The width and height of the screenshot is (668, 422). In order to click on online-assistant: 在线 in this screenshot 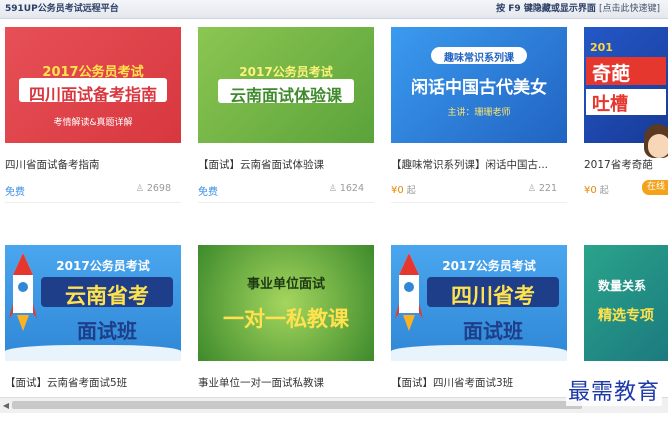, I will do `click(654, 160)`.